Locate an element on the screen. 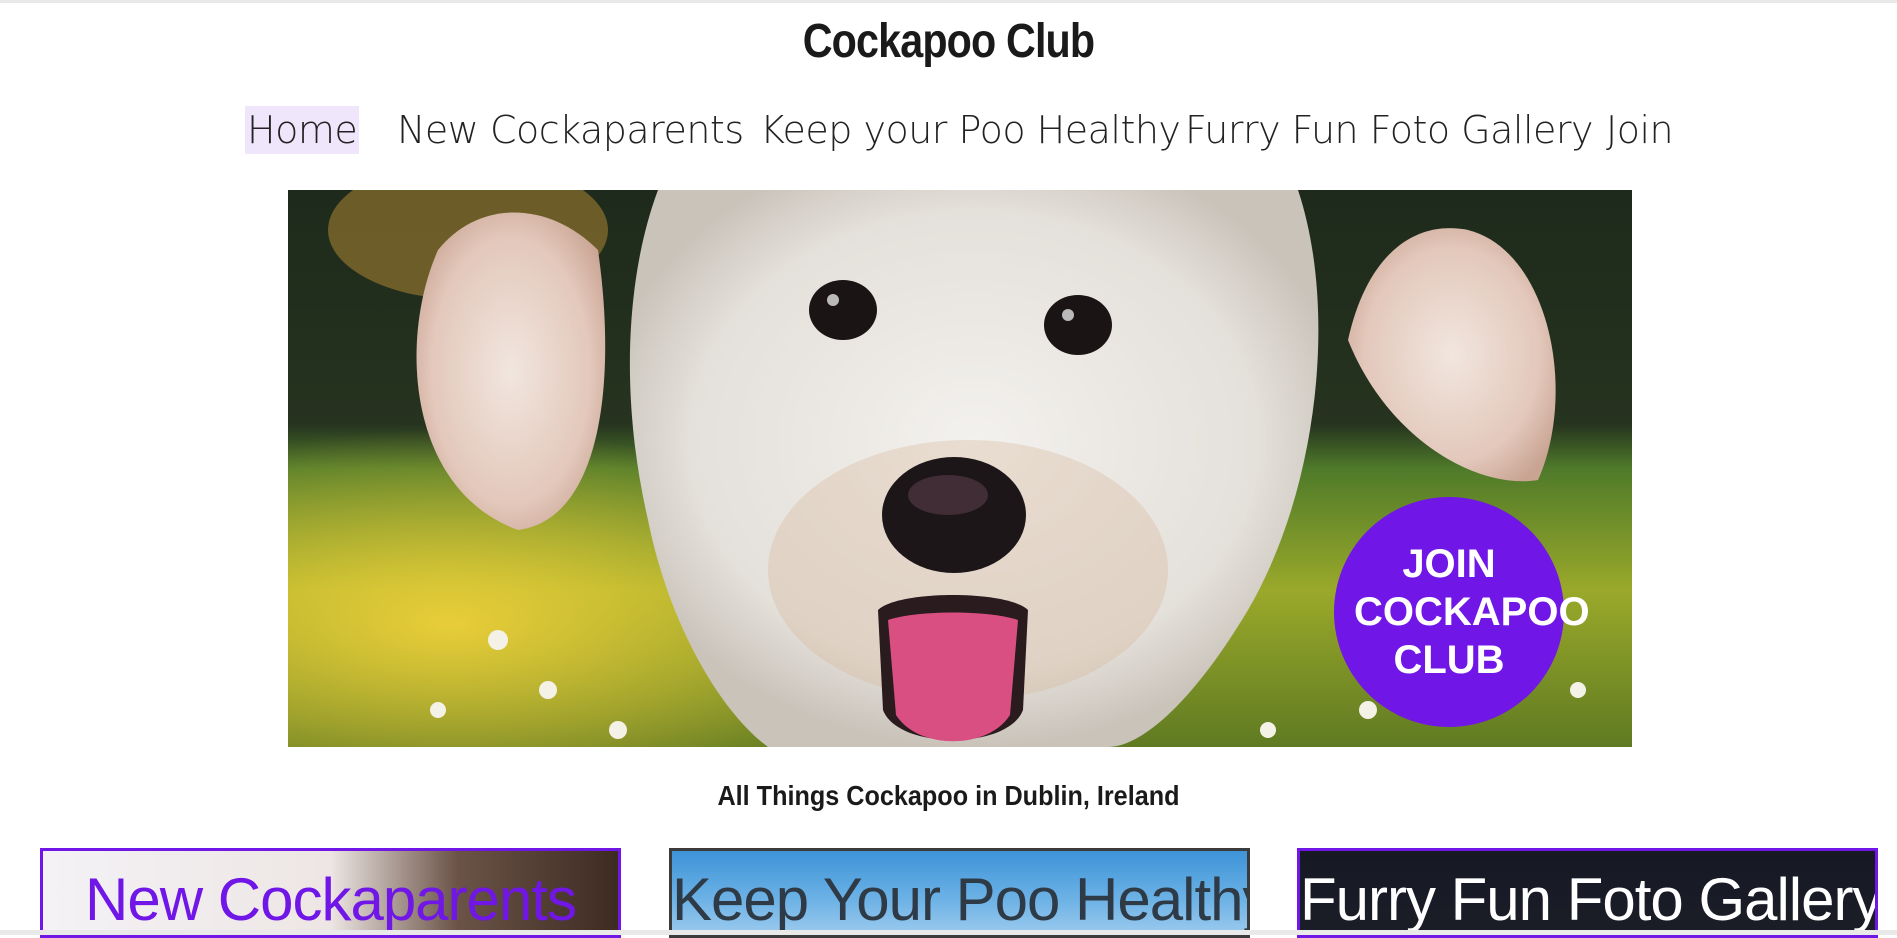 The width and height of the screenshot is (1897, 938). card-furry-fun-foto-gallery: Furry Fun Foto Gallery is located at coordinates (1587, 893).